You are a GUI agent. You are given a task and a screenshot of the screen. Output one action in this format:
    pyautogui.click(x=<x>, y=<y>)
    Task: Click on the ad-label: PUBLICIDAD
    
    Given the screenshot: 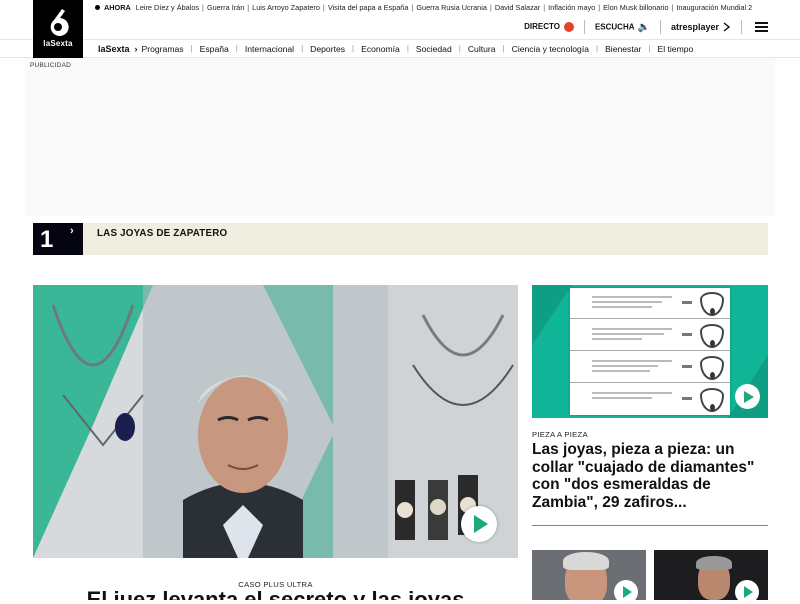 What is the action you would take?
    pyautogui.click(x=51, y=65)
    